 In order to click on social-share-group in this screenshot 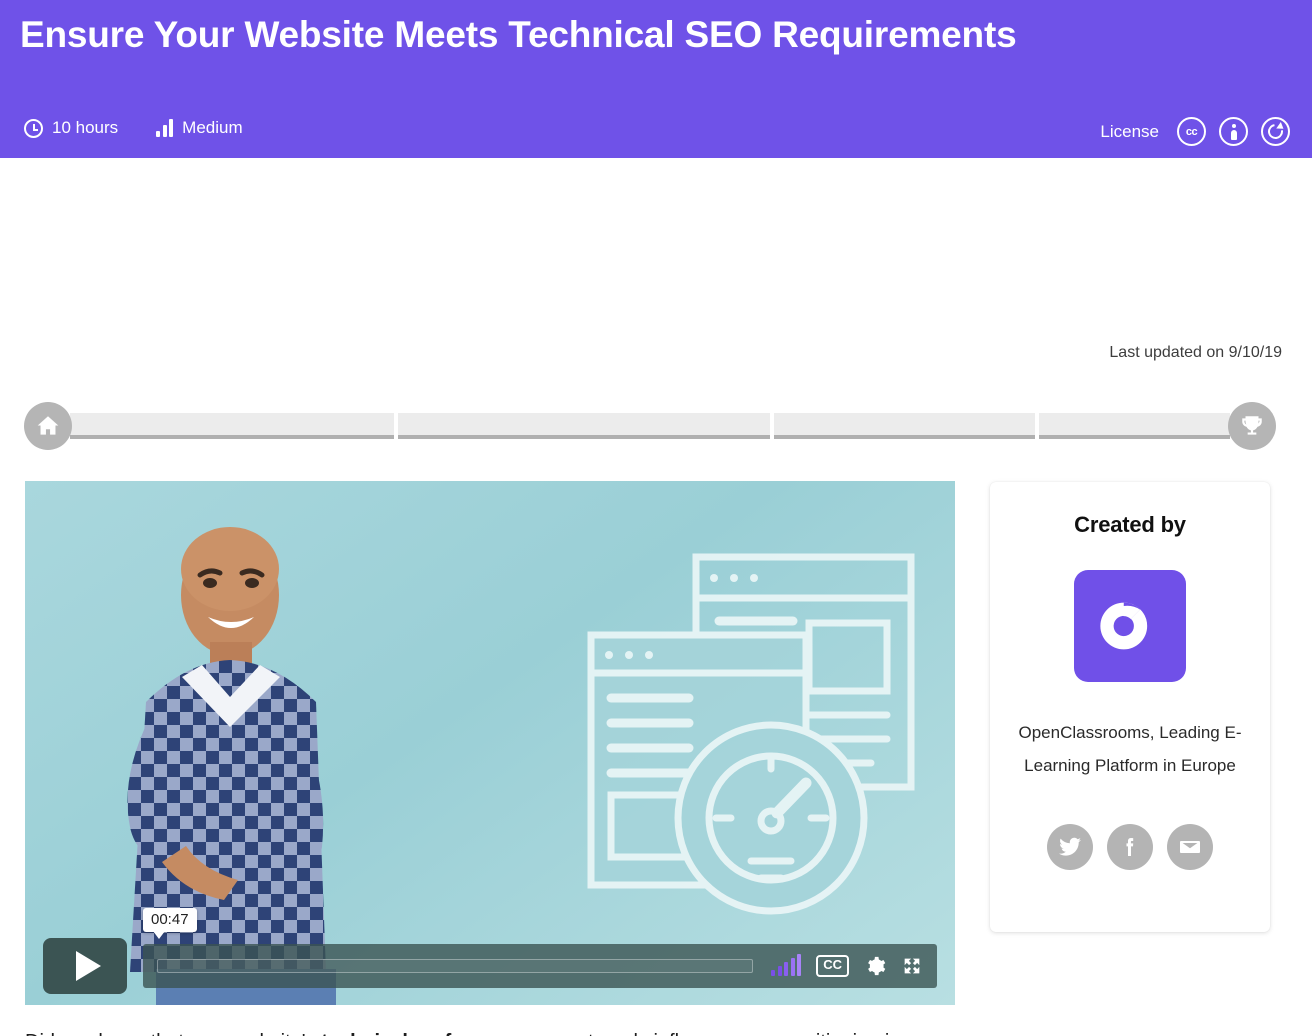, I will do `click(1130, 847)`.